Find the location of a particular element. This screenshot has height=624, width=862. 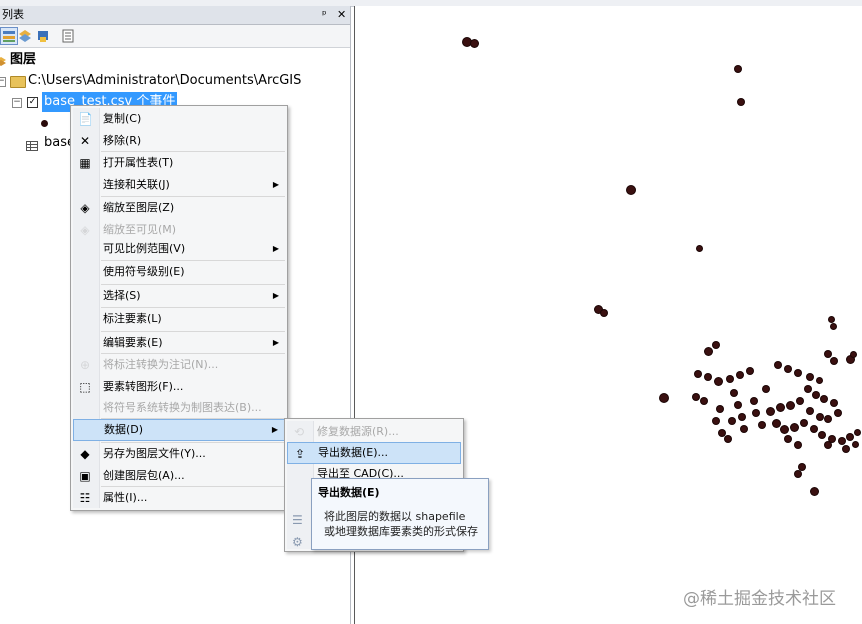

menu-item-0: 📄 复制(C) is located at coordinates (179, 119).